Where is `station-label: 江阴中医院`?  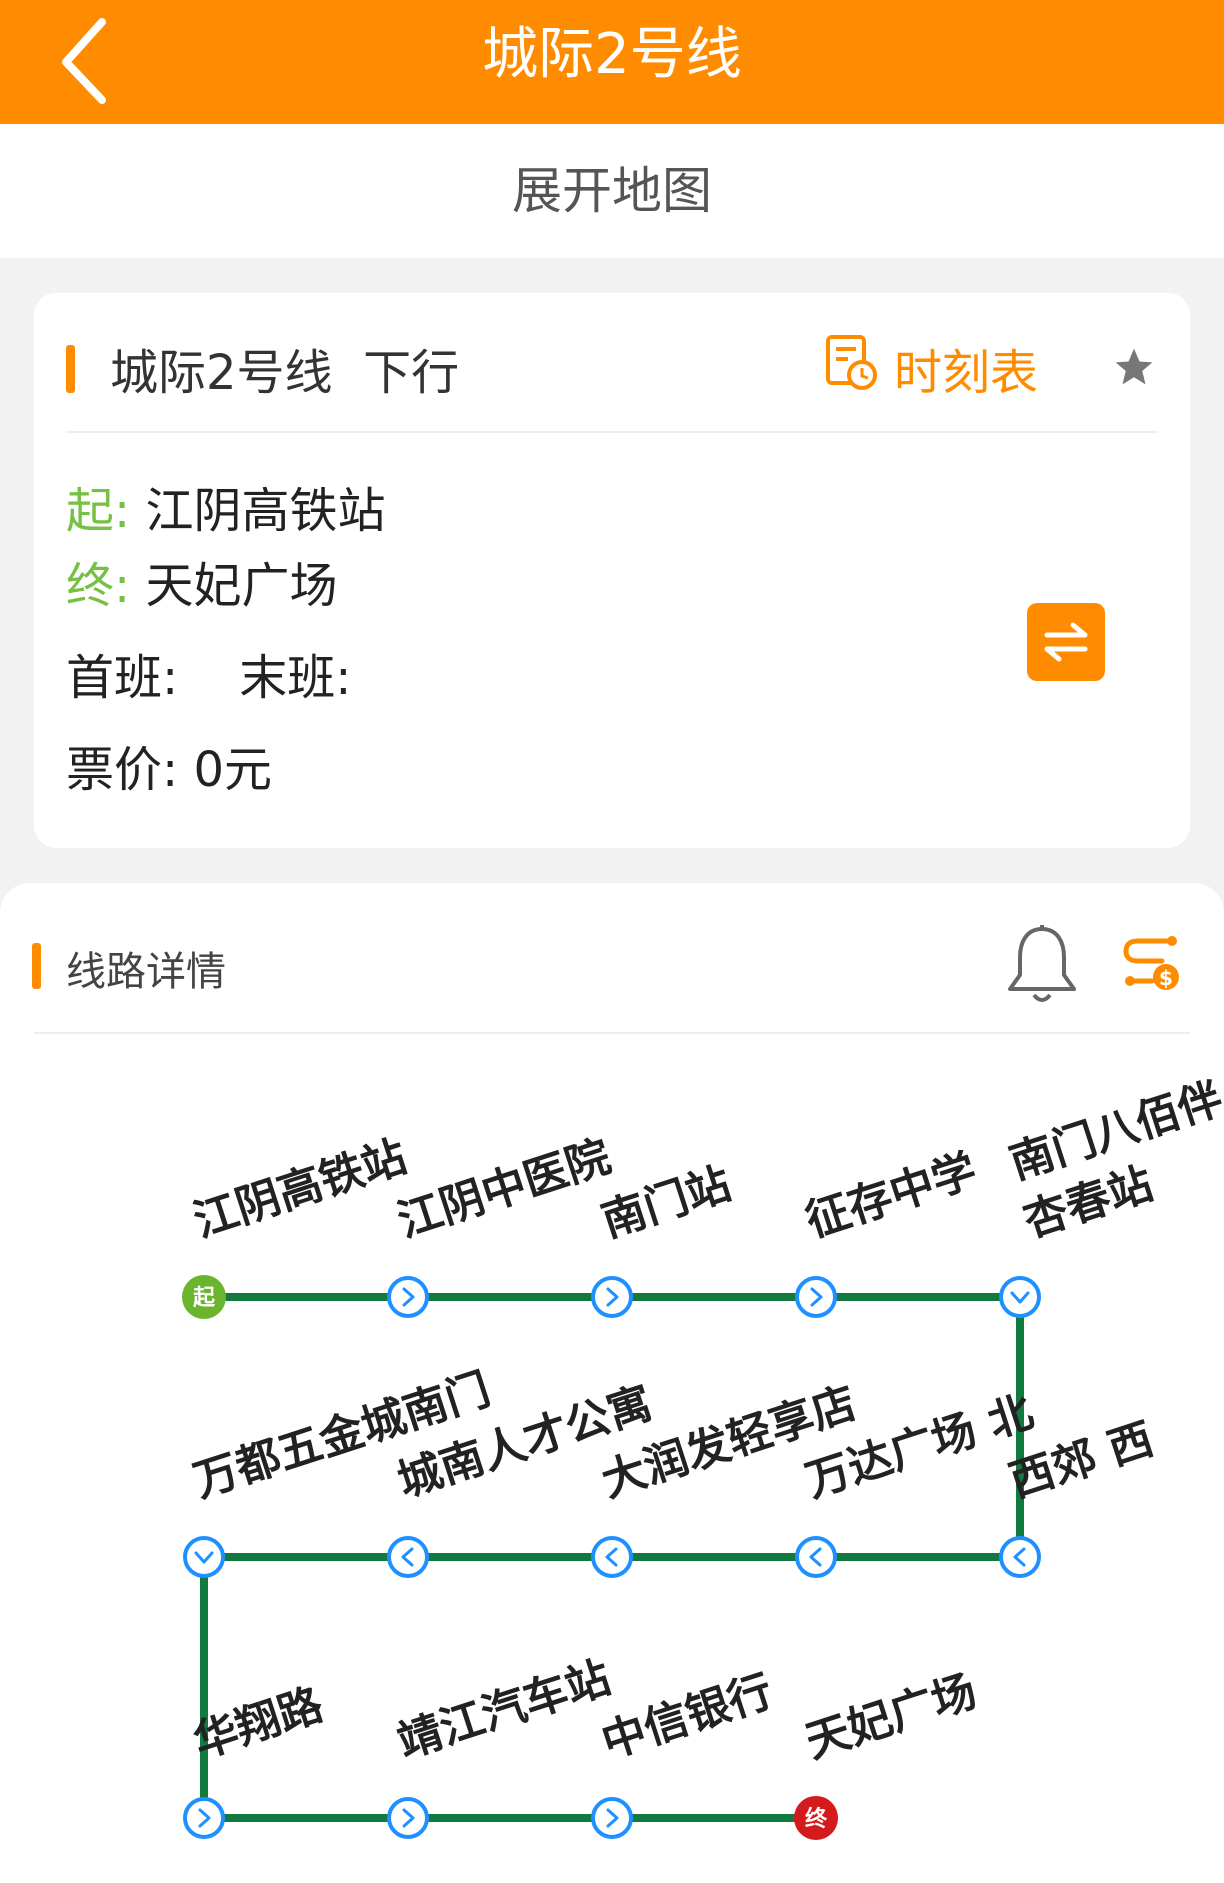
station-label: 江阴中医院 is located at coordinates (504, 1189).